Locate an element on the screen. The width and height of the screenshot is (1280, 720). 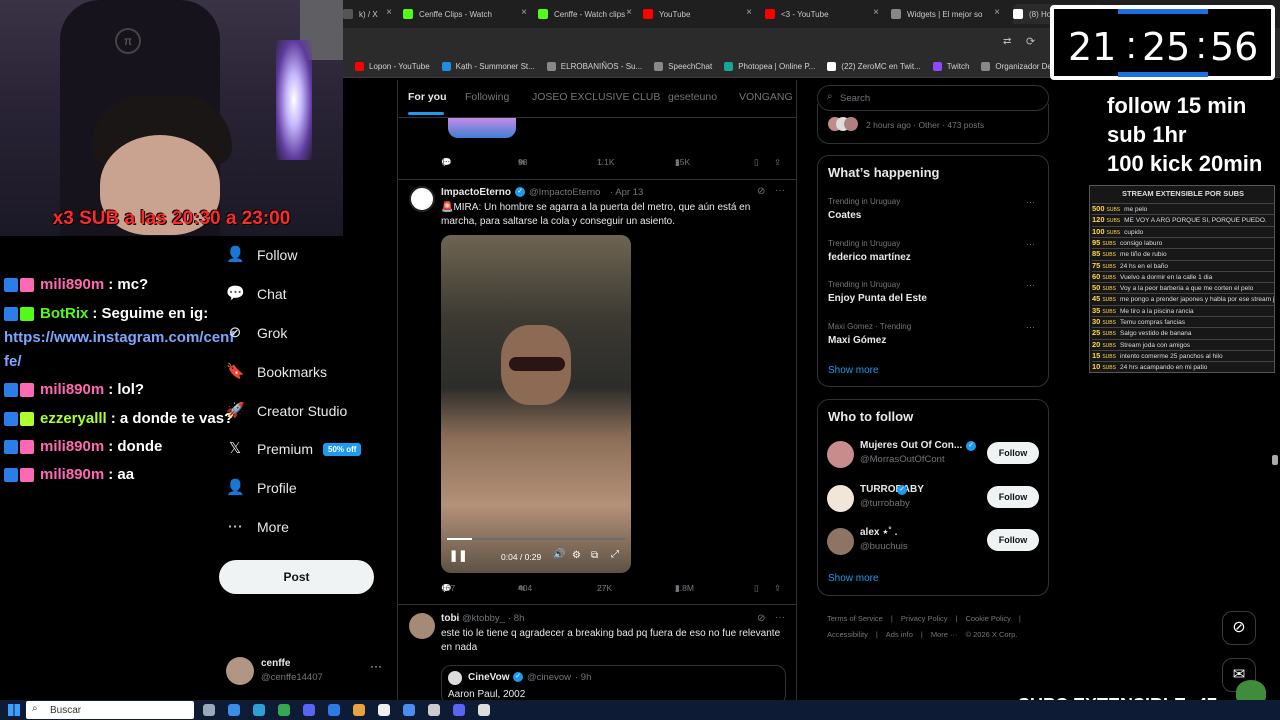
timeline-tab: VONGANG is located at coordinates (766, 97).